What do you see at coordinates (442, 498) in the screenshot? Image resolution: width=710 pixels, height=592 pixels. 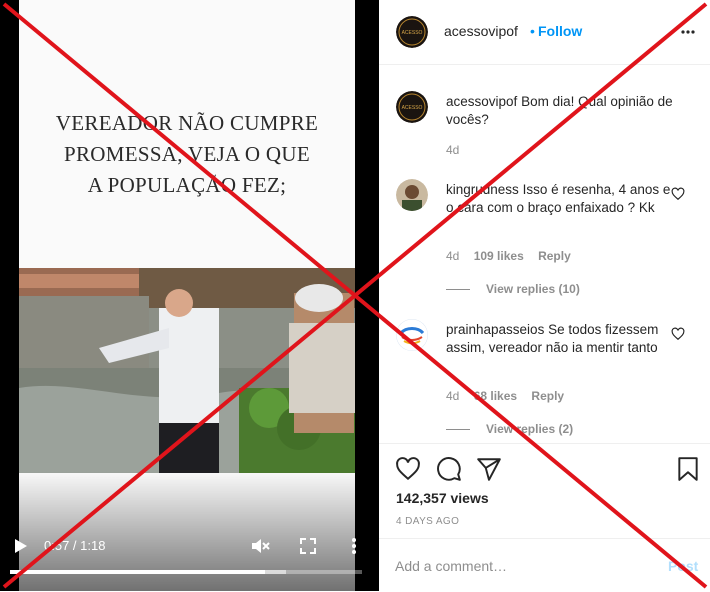 I see `views-count: 142,357 views` at bounding box center [442, 498].